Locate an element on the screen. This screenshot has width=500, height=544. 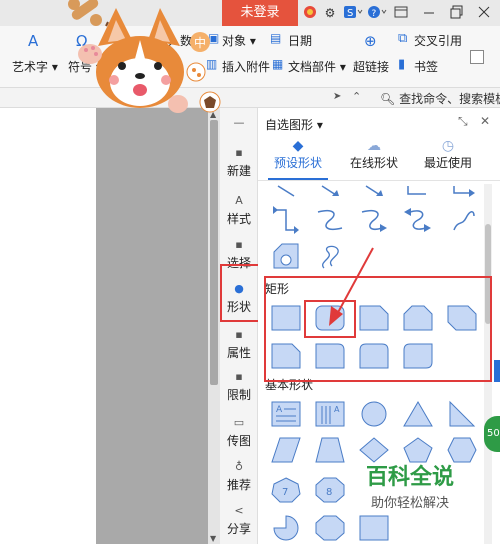
tab-share: < 分享 is located at coordinates (239, 521).